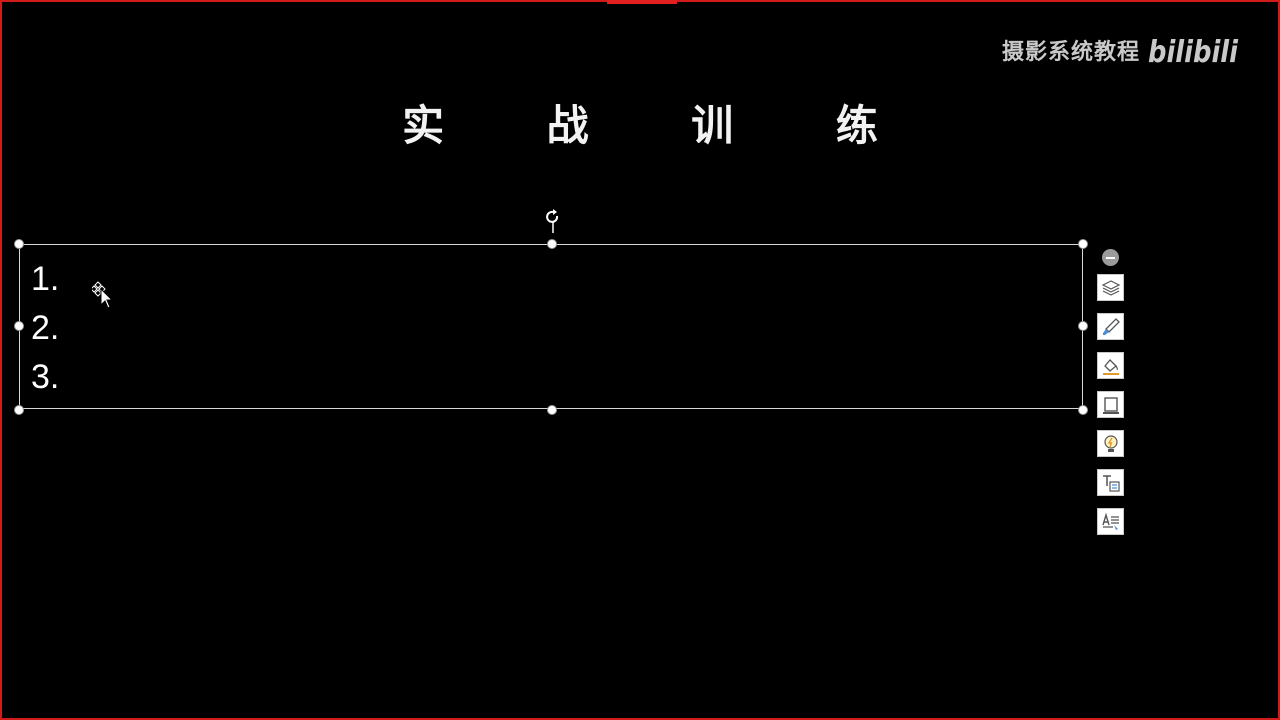 This screenshot has height=720, width=1280. Describe the element at coordinates (1083, 244) in the screenshot. I see `resize-handle-top-right` at that location.